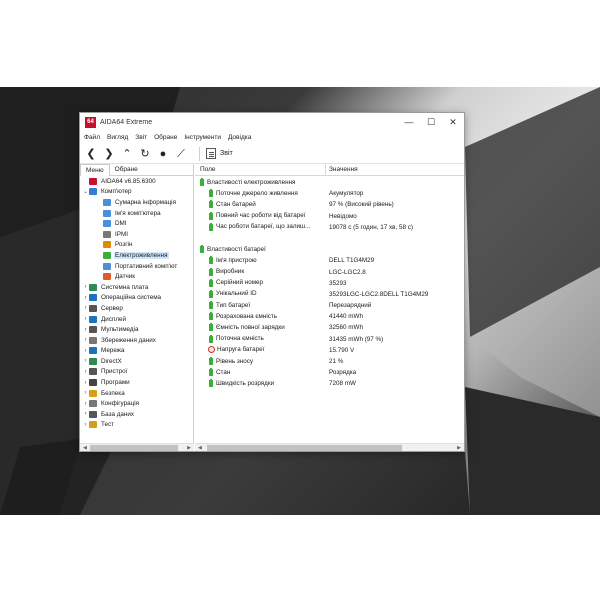  Describe the element at coordinates (343, 169) in the screenshot. I see `column-value-header: Значення` at that location.